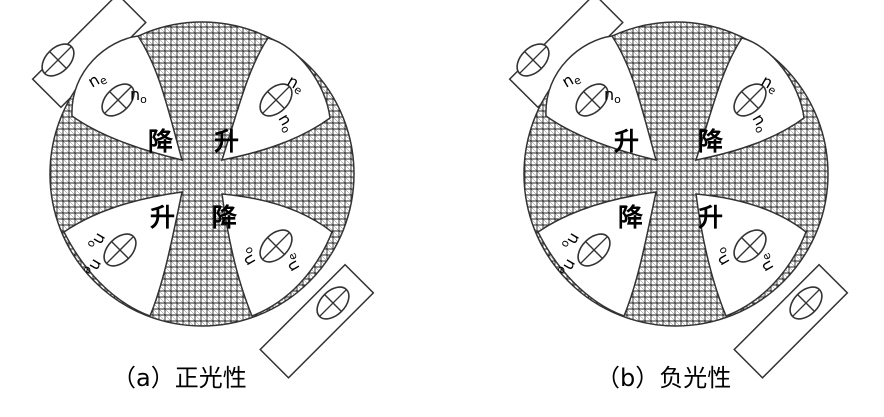 The width and height of the screenshot is (884, 417). What do you see at coordinates (179, 378) in the screenshot?
I see `caption-a: （a）正光性` at bounding box center [179, 378].